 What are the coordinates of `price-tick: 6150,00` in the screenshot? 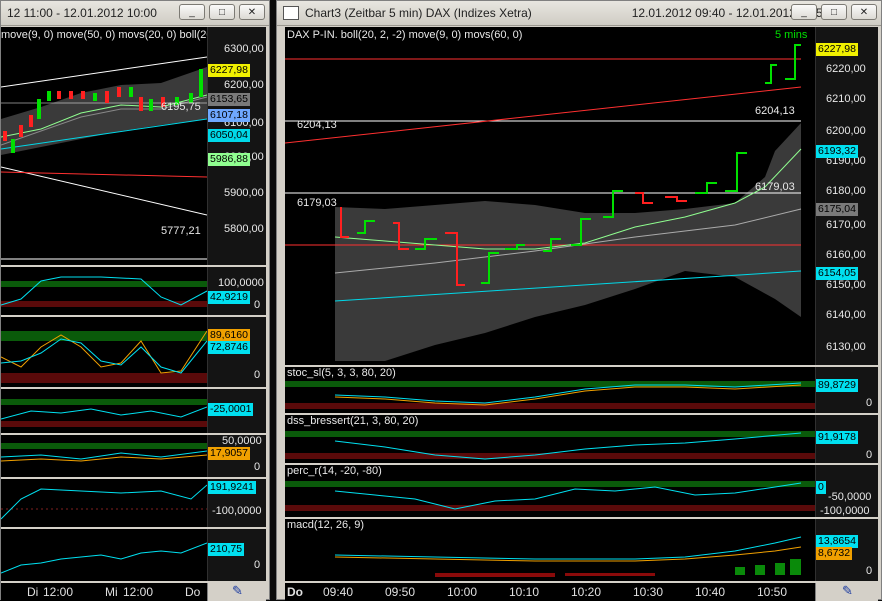 It's located at (846, 285).